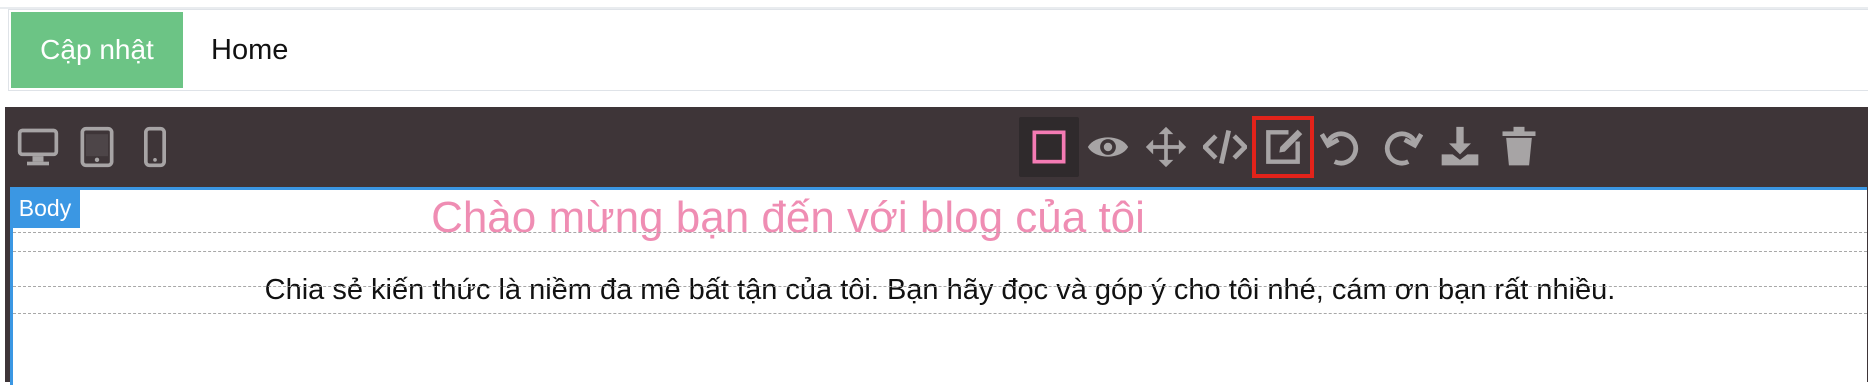 The width and height of the screenshot is (1868, 385). Describe the element at coordinates (1403, 148) in the screenshot. I see `redo-icon` at that location.